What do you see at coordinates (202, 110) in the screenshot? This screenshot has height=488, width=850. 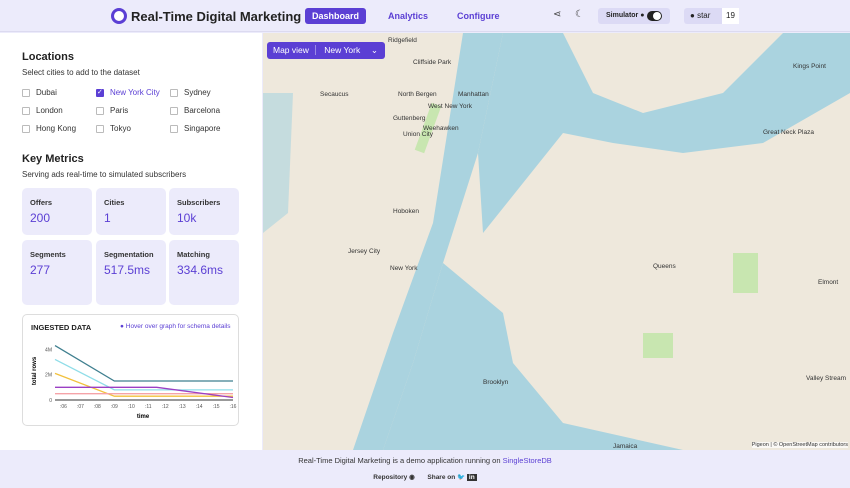 I see `city-label: Barcelona` at bounding box center [202, 110].